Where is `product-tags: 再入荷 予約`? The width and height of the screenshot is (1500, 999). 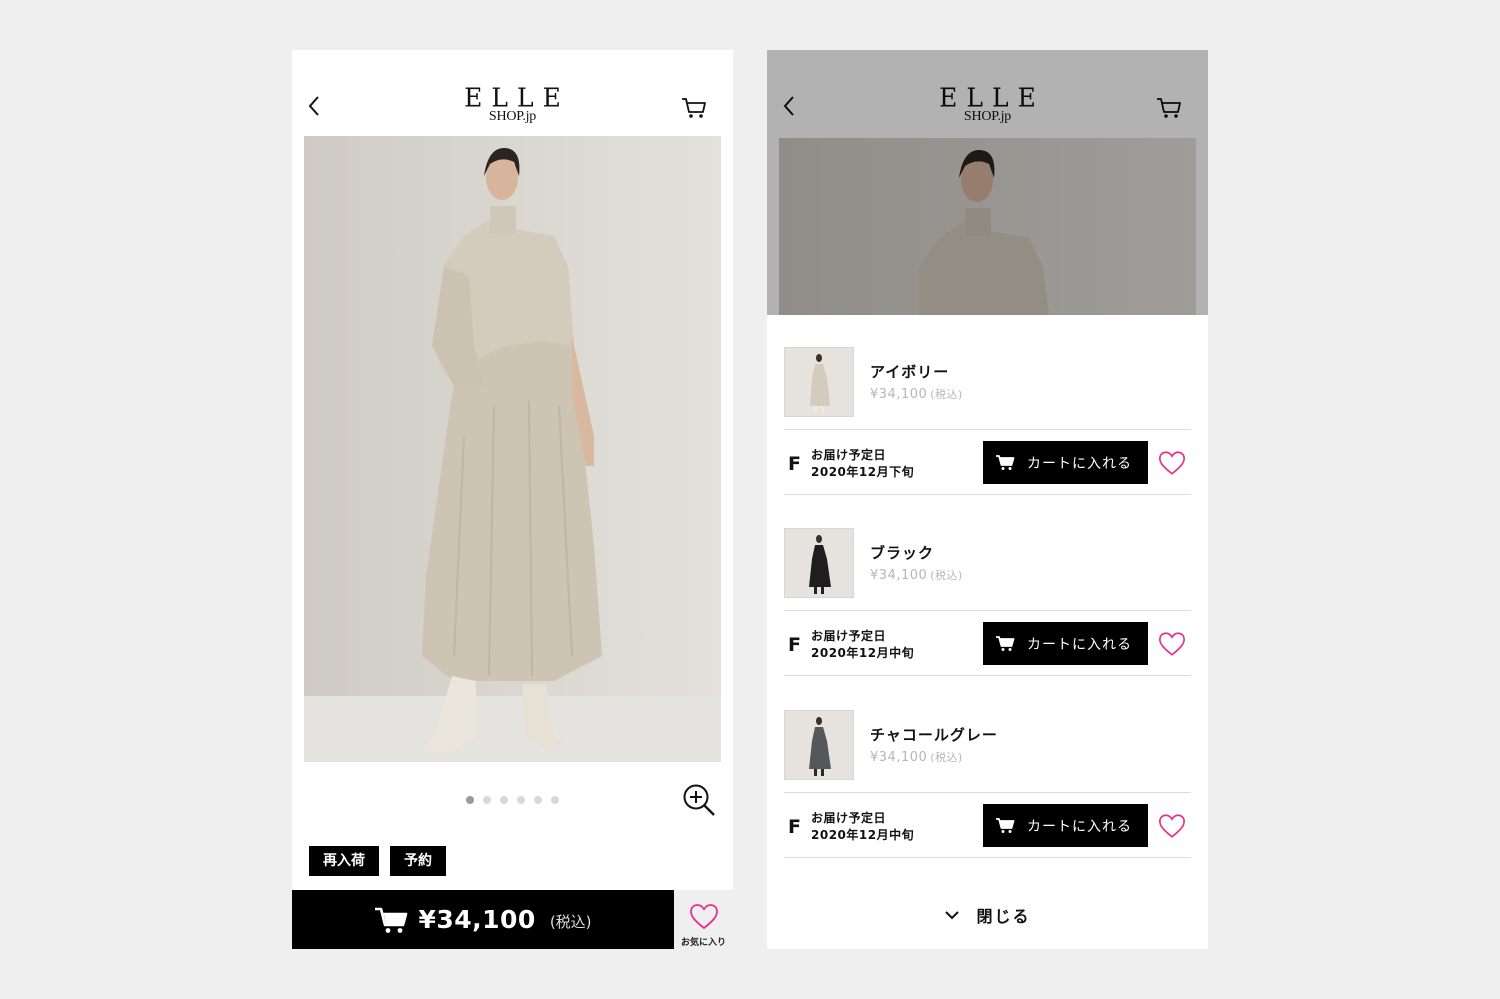 product-tags: 再入荷 予約 is located at coordinates (377, 861).